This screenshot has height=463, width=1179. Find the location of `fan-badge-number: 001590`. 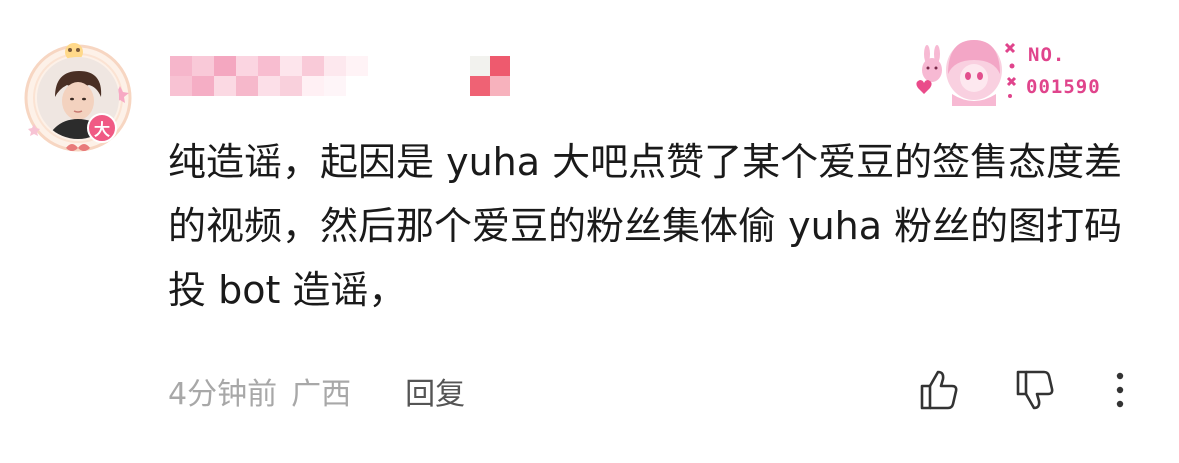

fan-badge-number: 001590 is located at coordinates (1063, 87).